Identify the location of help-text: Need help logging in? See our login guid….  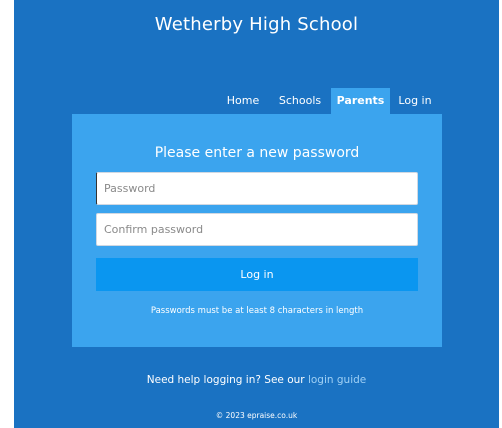
(256, 380).